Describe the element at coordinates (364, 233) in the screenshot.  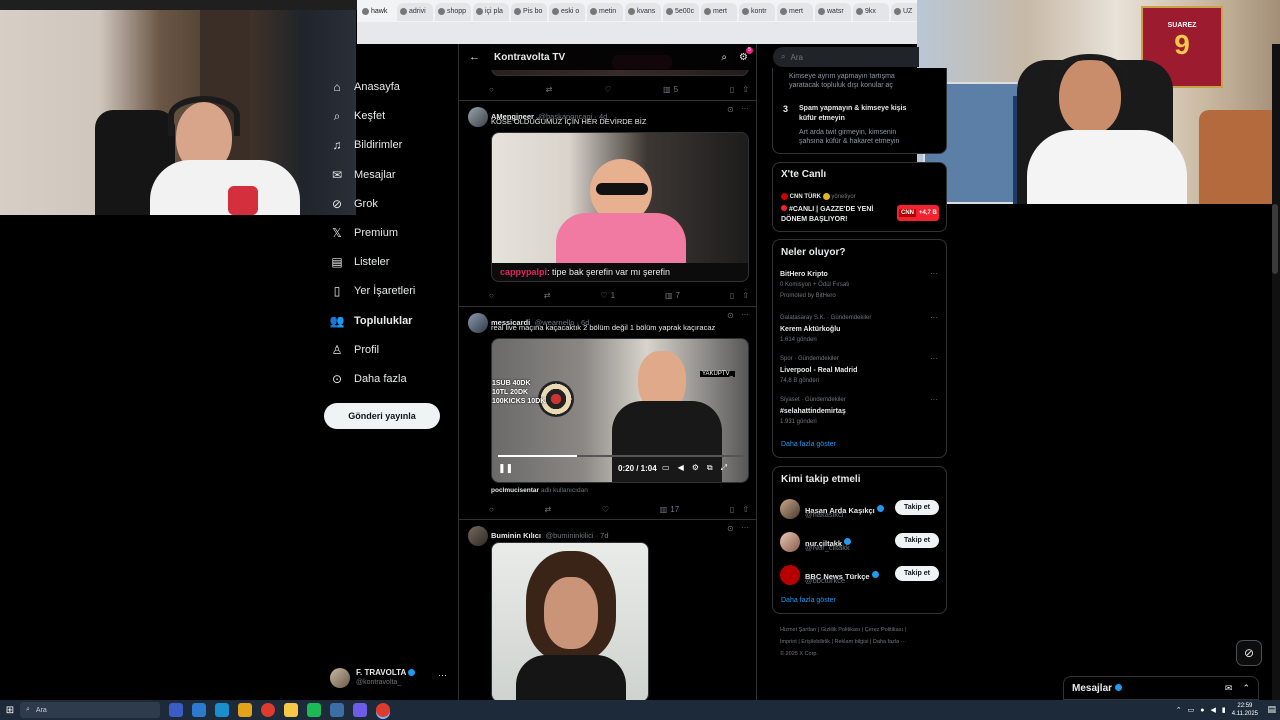
I see `sidebar-item-premium: 𝕏 Premium` at that location.